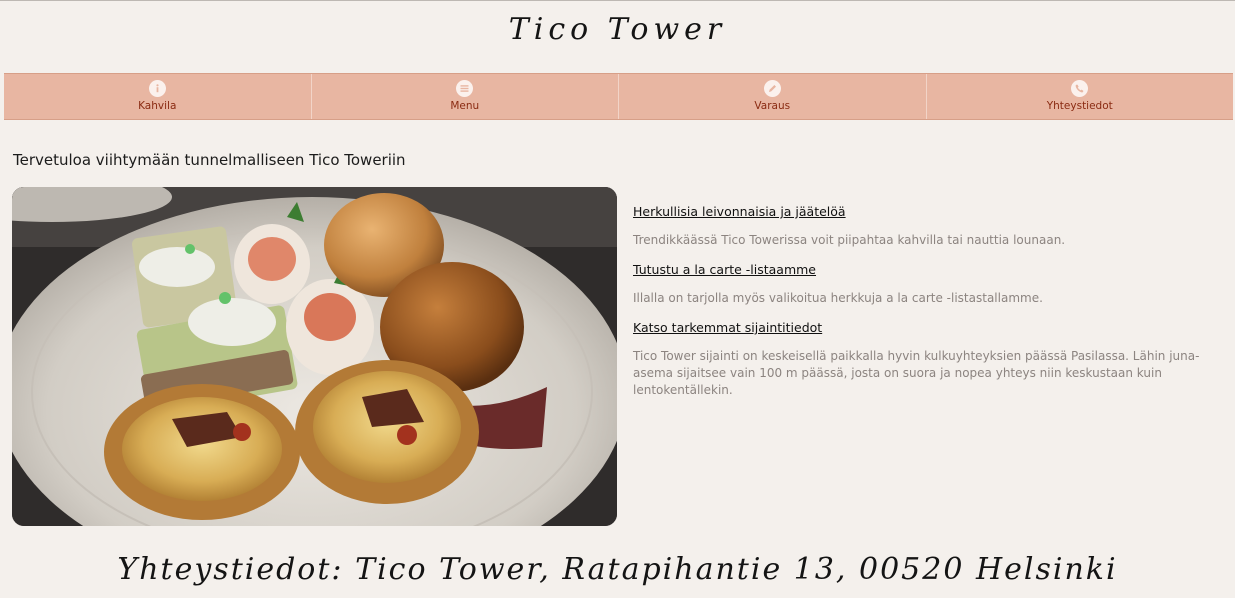 Image resolution: width=1235 pixels, height=598 pixels. I want to click on nav-item-kahvila: Kahvila, so click(158, 96).